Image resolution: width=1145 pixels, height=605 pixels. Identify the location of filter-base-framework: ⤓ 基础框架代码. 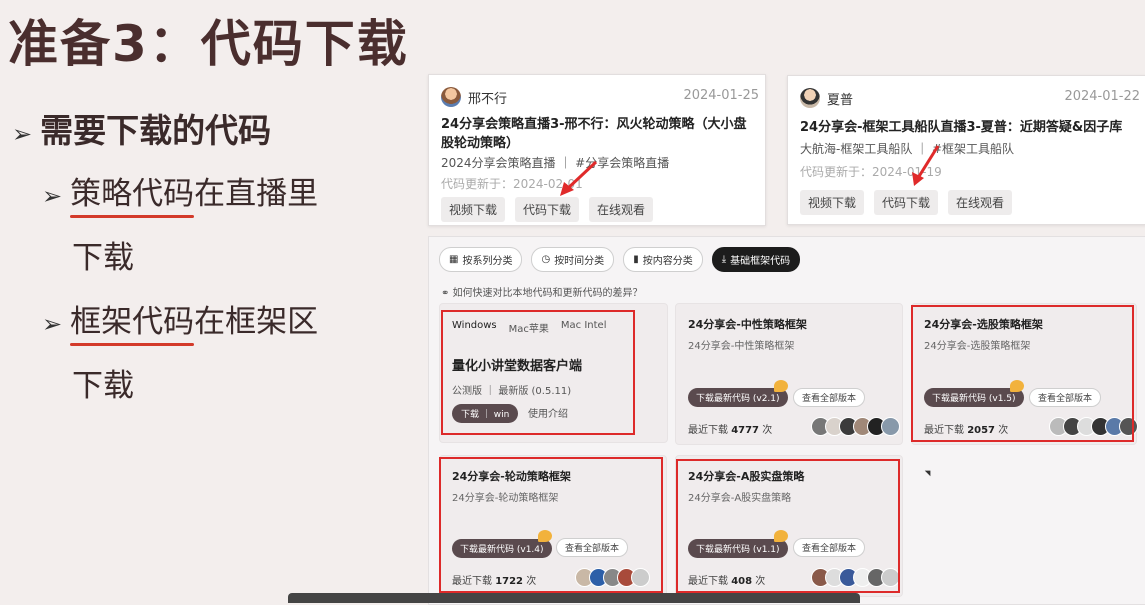
(756, 259).